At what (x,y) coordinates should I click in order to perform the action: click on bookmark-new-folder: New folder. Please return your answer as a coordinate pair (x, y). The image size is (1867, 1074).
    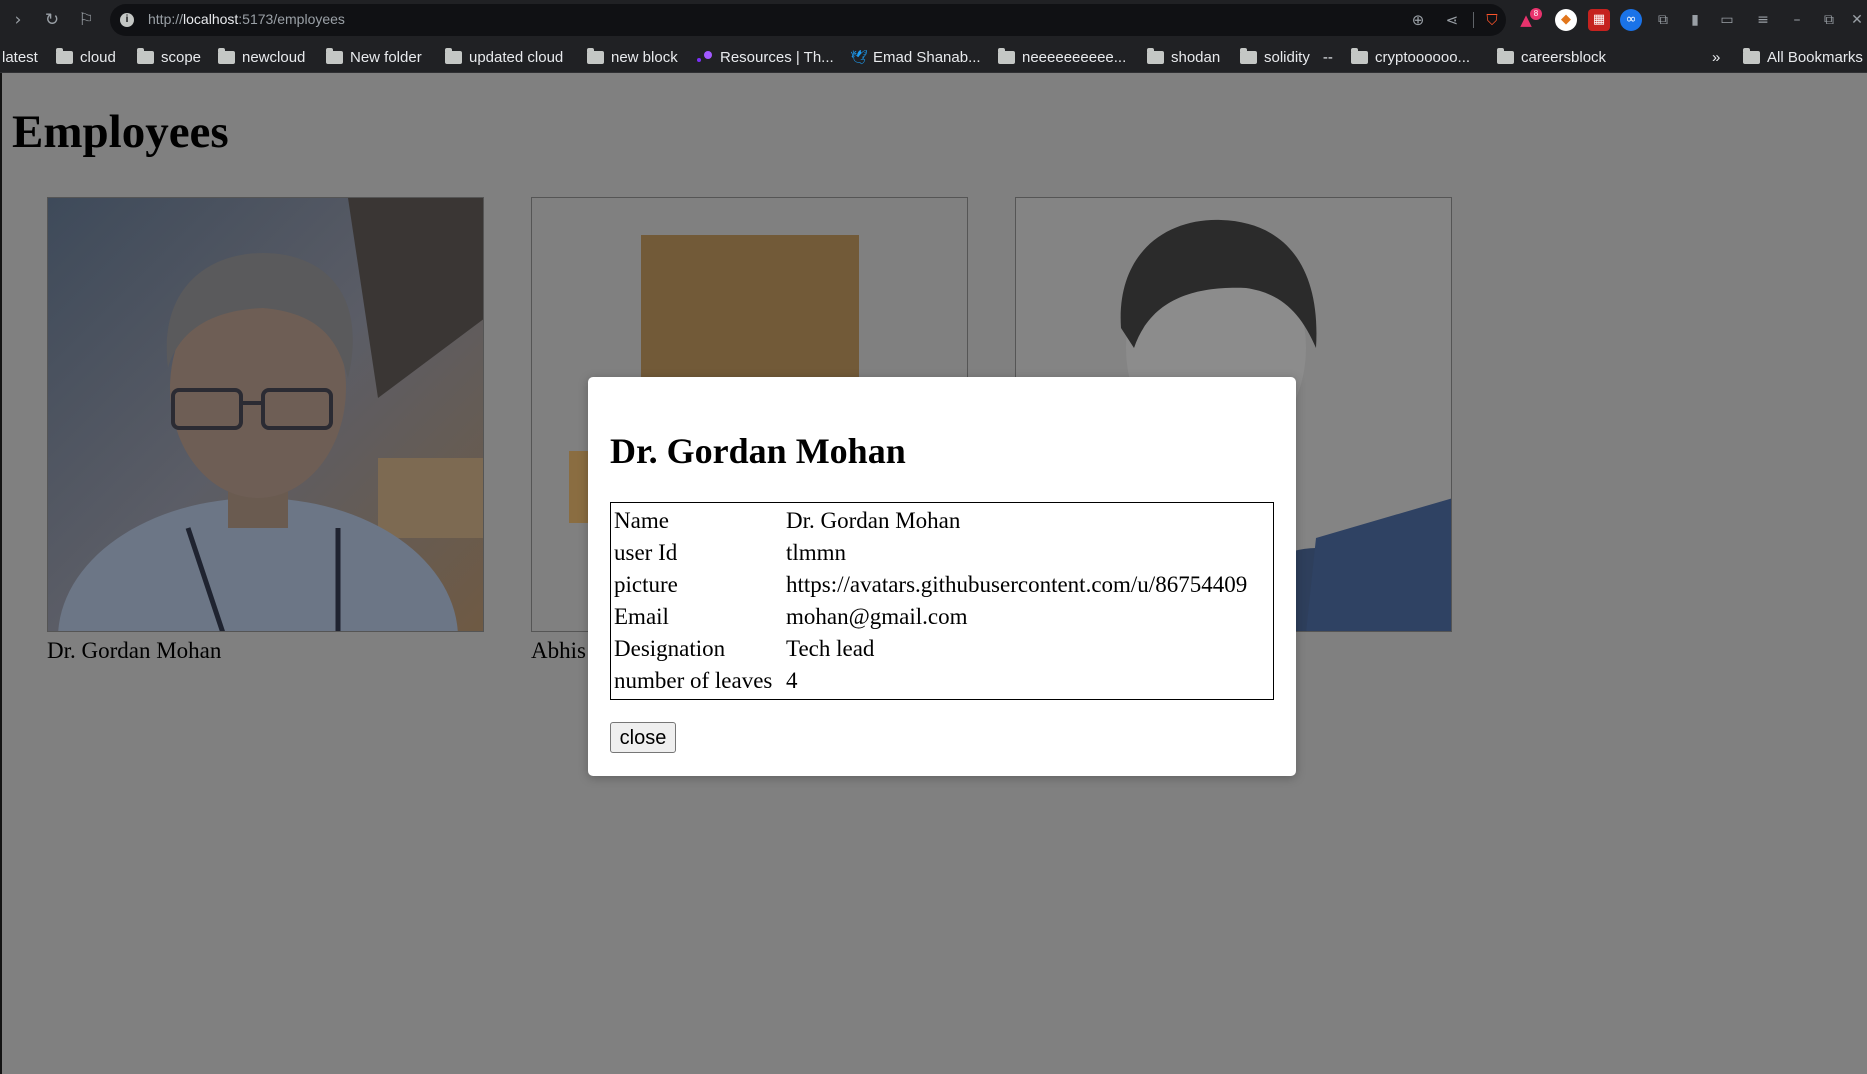
    Looking at the image, I should click on (374, 57).